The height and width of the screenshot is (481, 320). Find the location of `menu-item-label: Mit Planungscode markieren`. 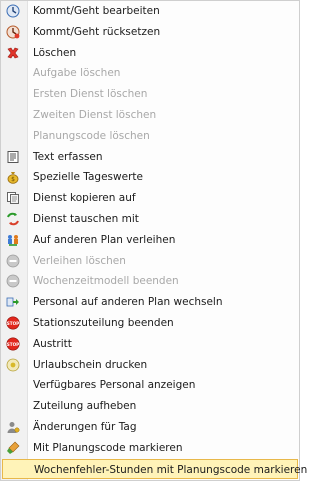

menu-item-label: Mit Planungscode markieren is located at coordinates (108, 447).